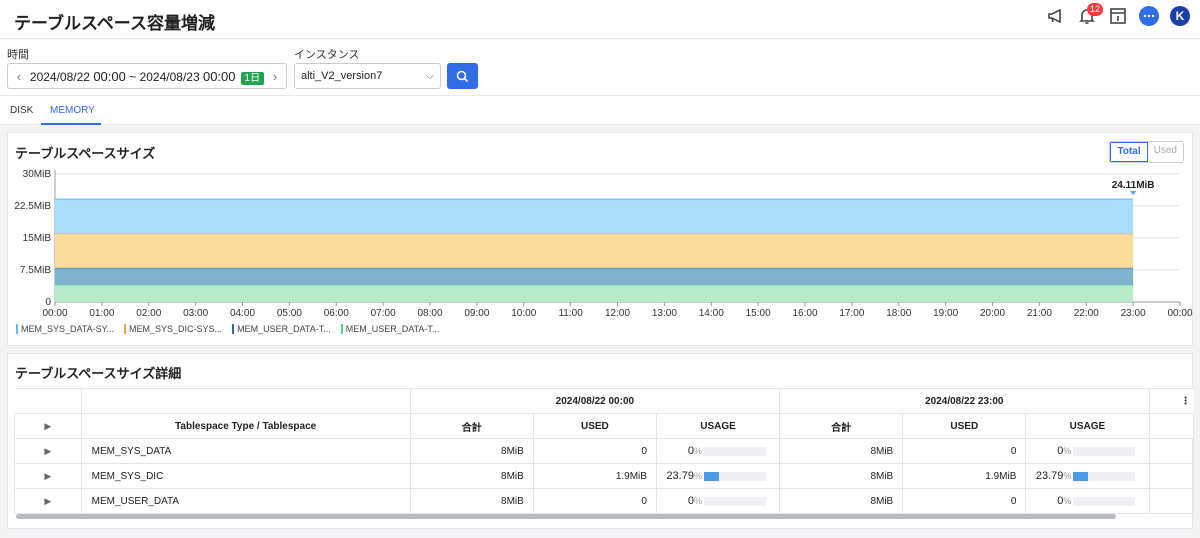  What do you see at coordinates (1039, 313) in the screenshot?
I see `x-tick-label: 21:00` at bounding box center [1039, 313].